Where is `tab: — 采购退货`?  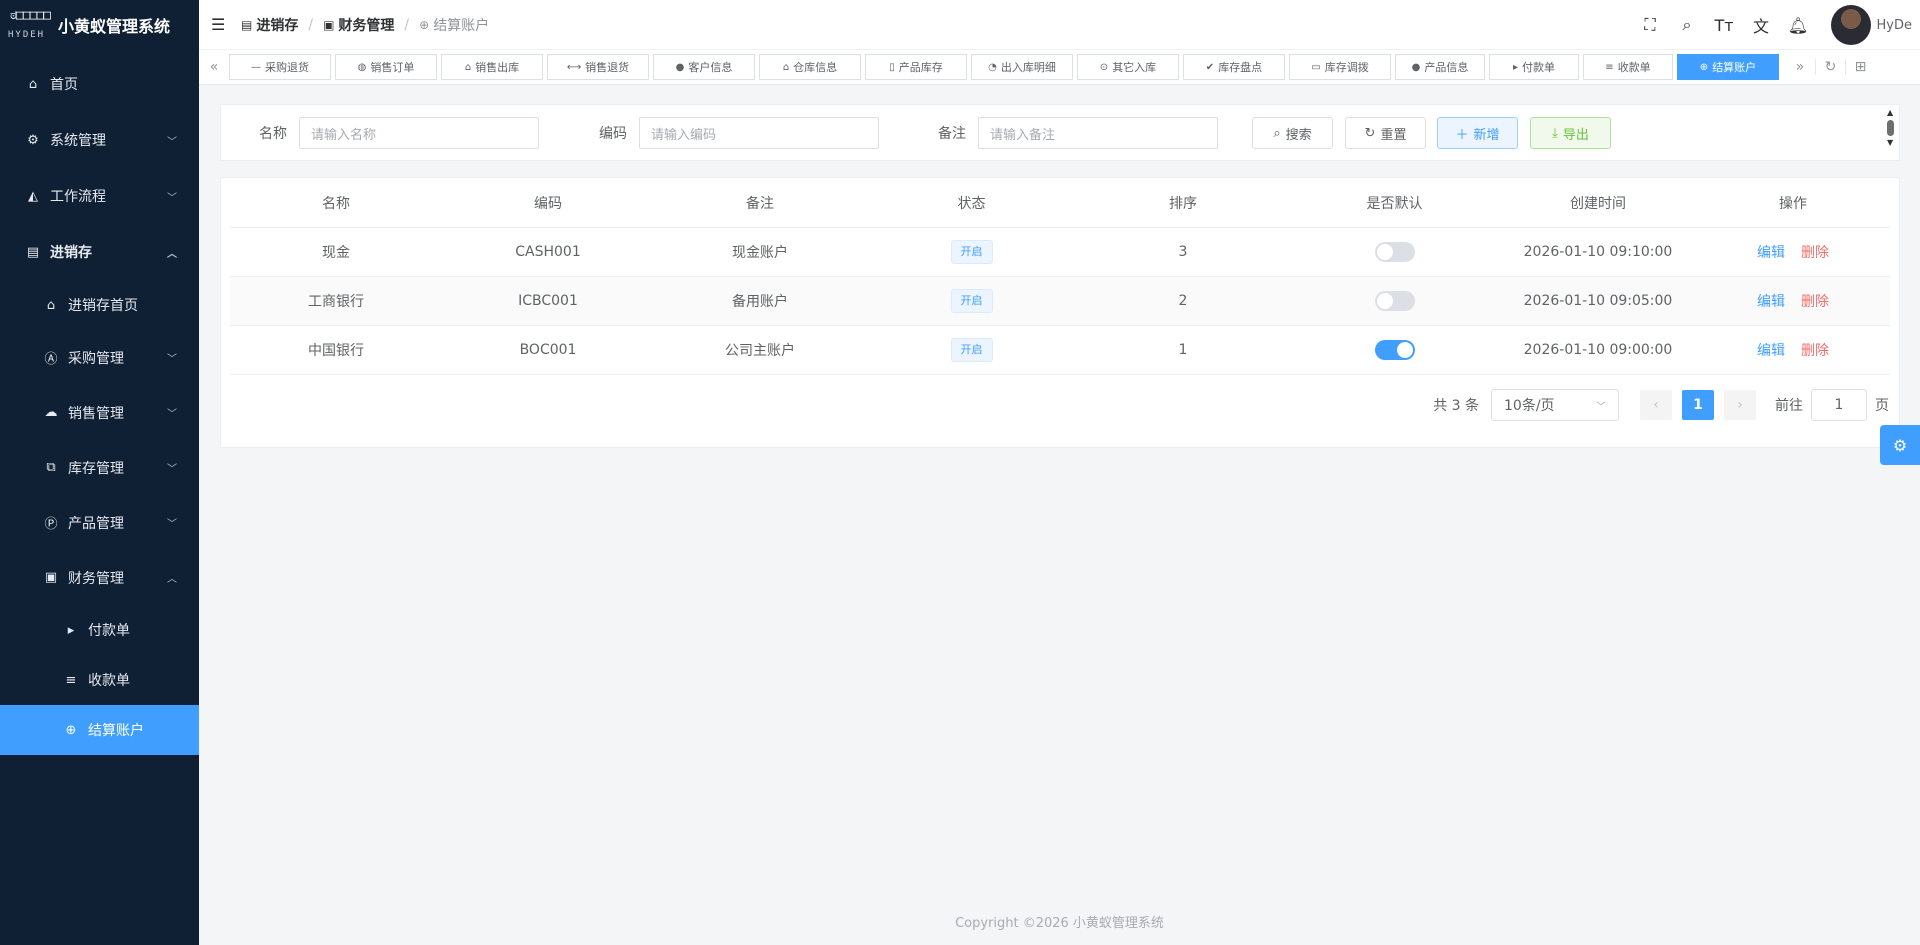
tab: — 采购退货 is located at coordinates (280, 67).